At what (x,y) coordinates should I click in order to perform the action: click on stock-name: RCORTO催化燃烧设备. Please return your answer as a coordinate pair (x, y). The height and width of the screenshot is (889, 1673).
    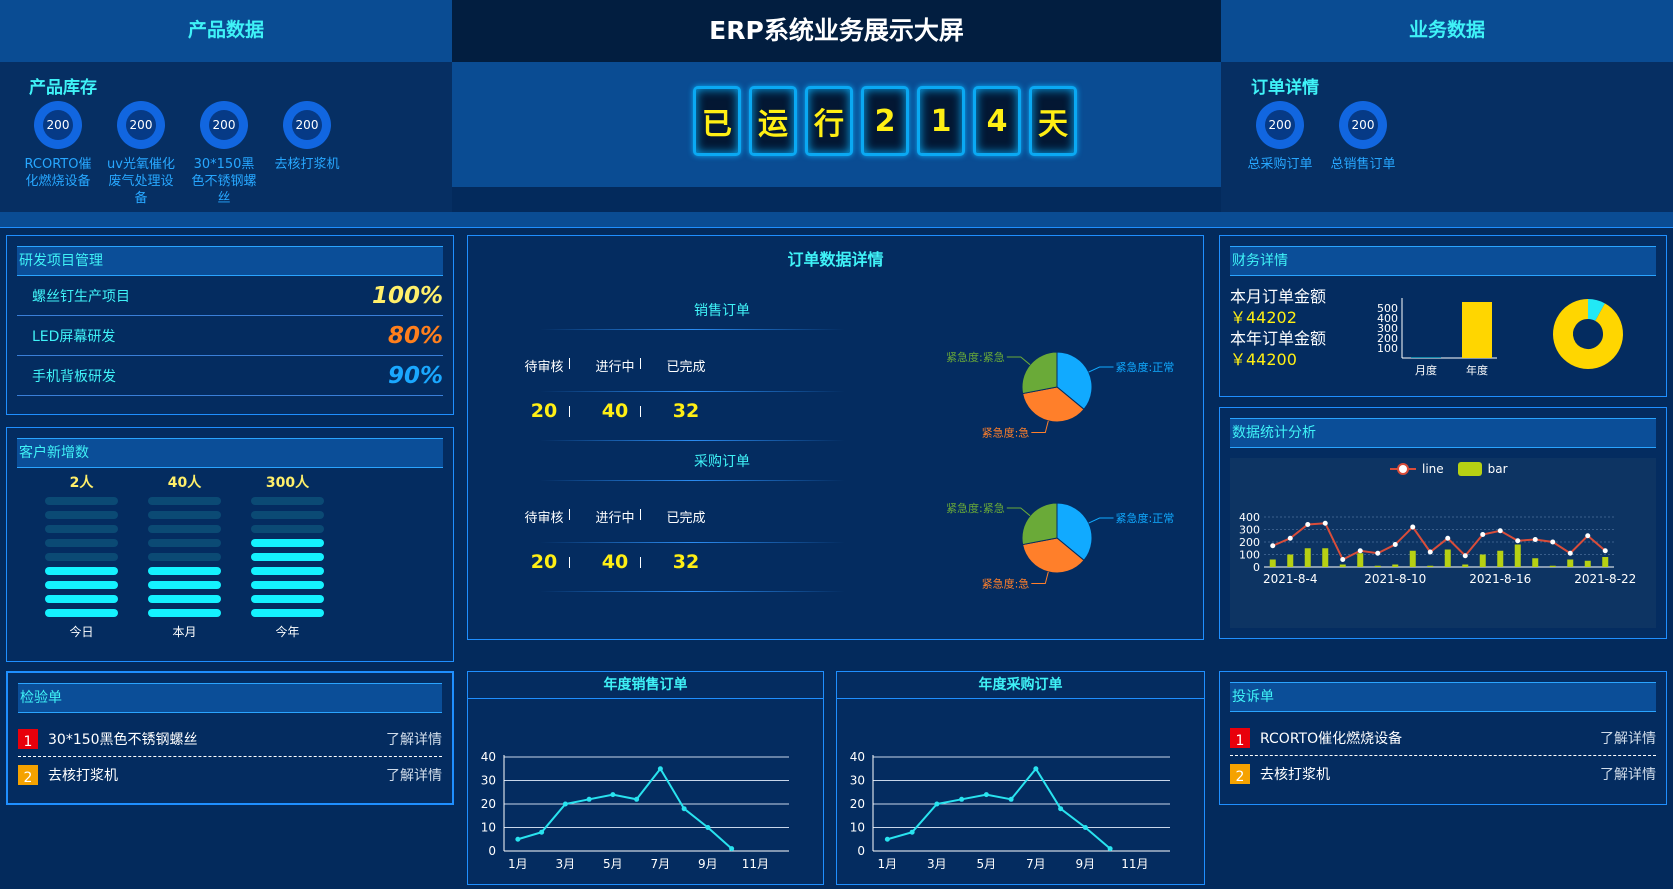
    Looking at the image, I should click on (58, 173).